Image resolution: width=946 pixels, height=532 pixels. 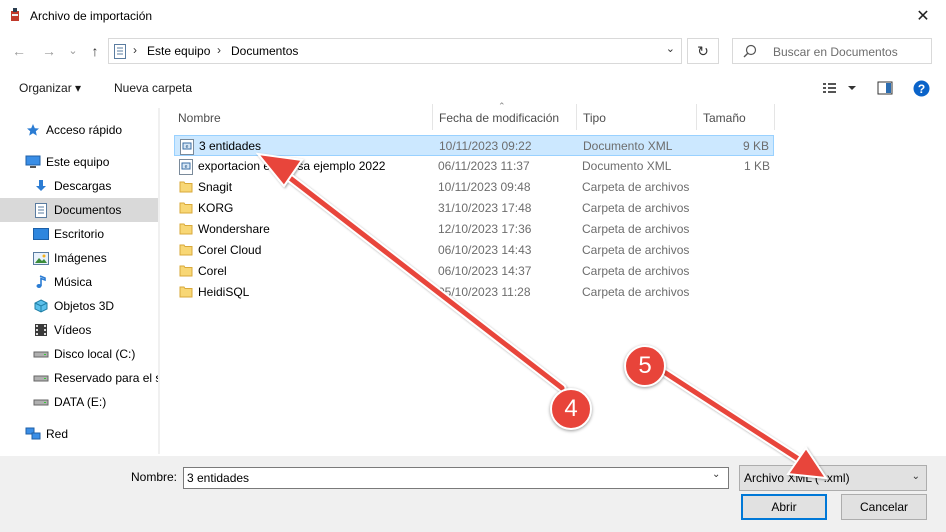 I want to click on open-button: Abrir, so click(x=784, y=507).